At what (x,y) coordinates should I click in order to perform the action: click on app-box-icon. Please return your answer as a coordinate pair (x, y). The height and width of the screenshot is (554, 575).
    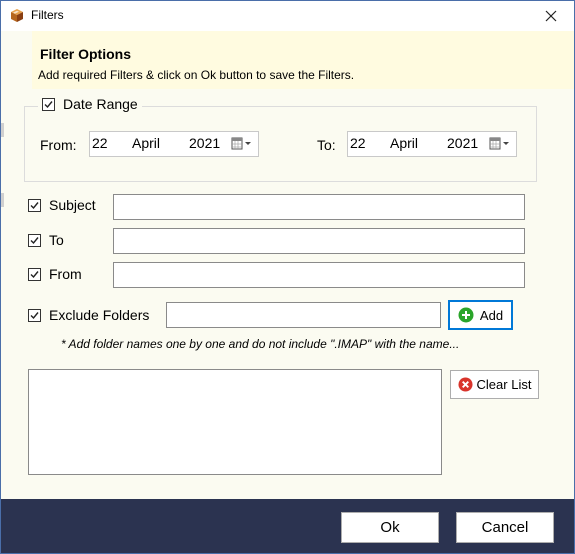
    Looking at the image, I should click on (17, 15).